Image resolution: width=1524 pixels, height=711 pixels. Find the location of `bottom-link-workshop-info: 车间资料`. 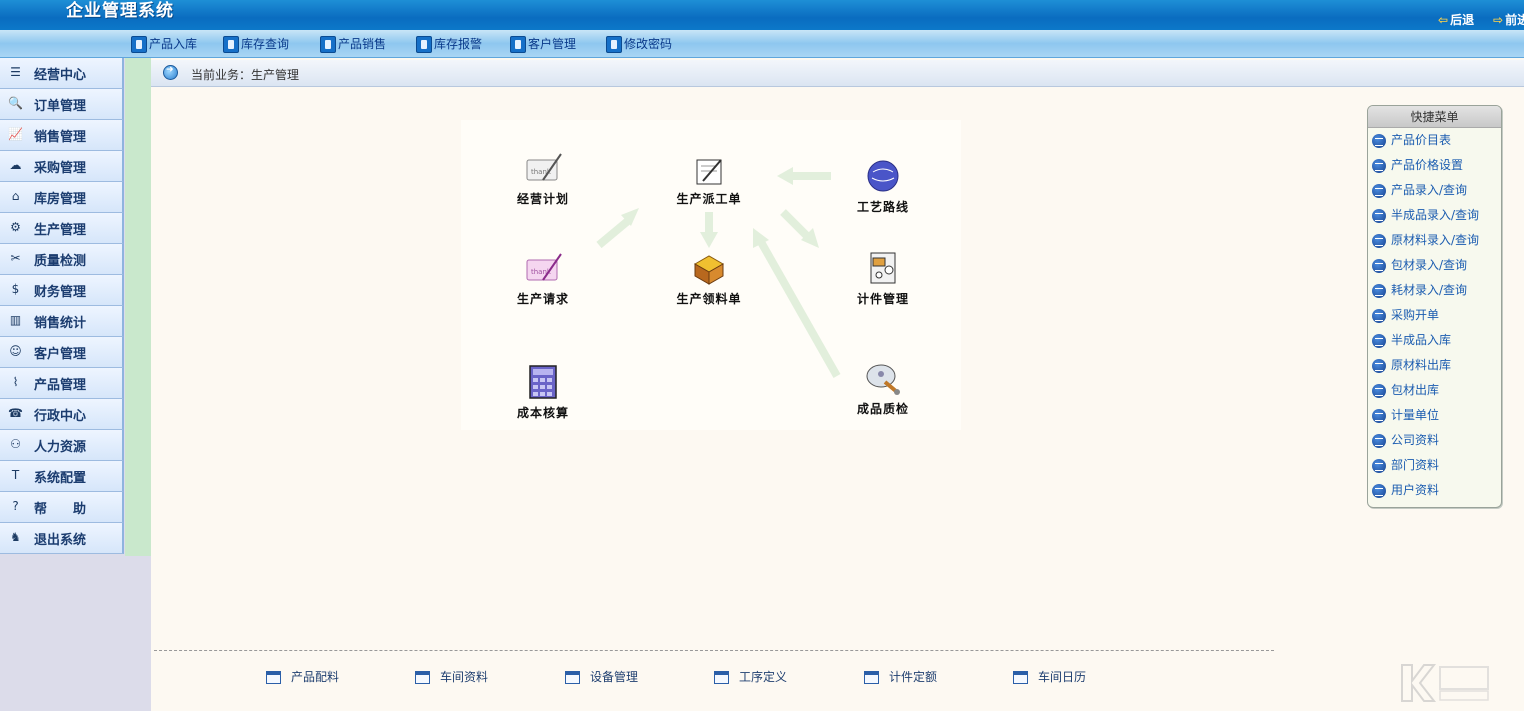

bottom-link-workshop-info: 车间资料 is located at coordinates (451, 677).